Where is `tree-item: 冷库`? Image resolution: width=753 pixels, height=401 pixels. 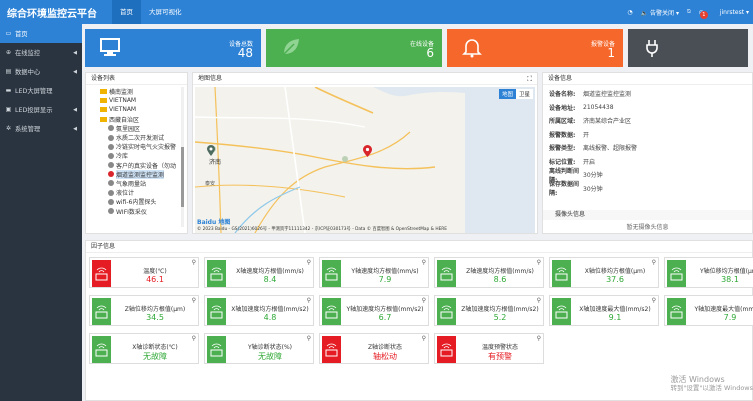 tree-item: 冷库 is located at coordinates (139, 155).